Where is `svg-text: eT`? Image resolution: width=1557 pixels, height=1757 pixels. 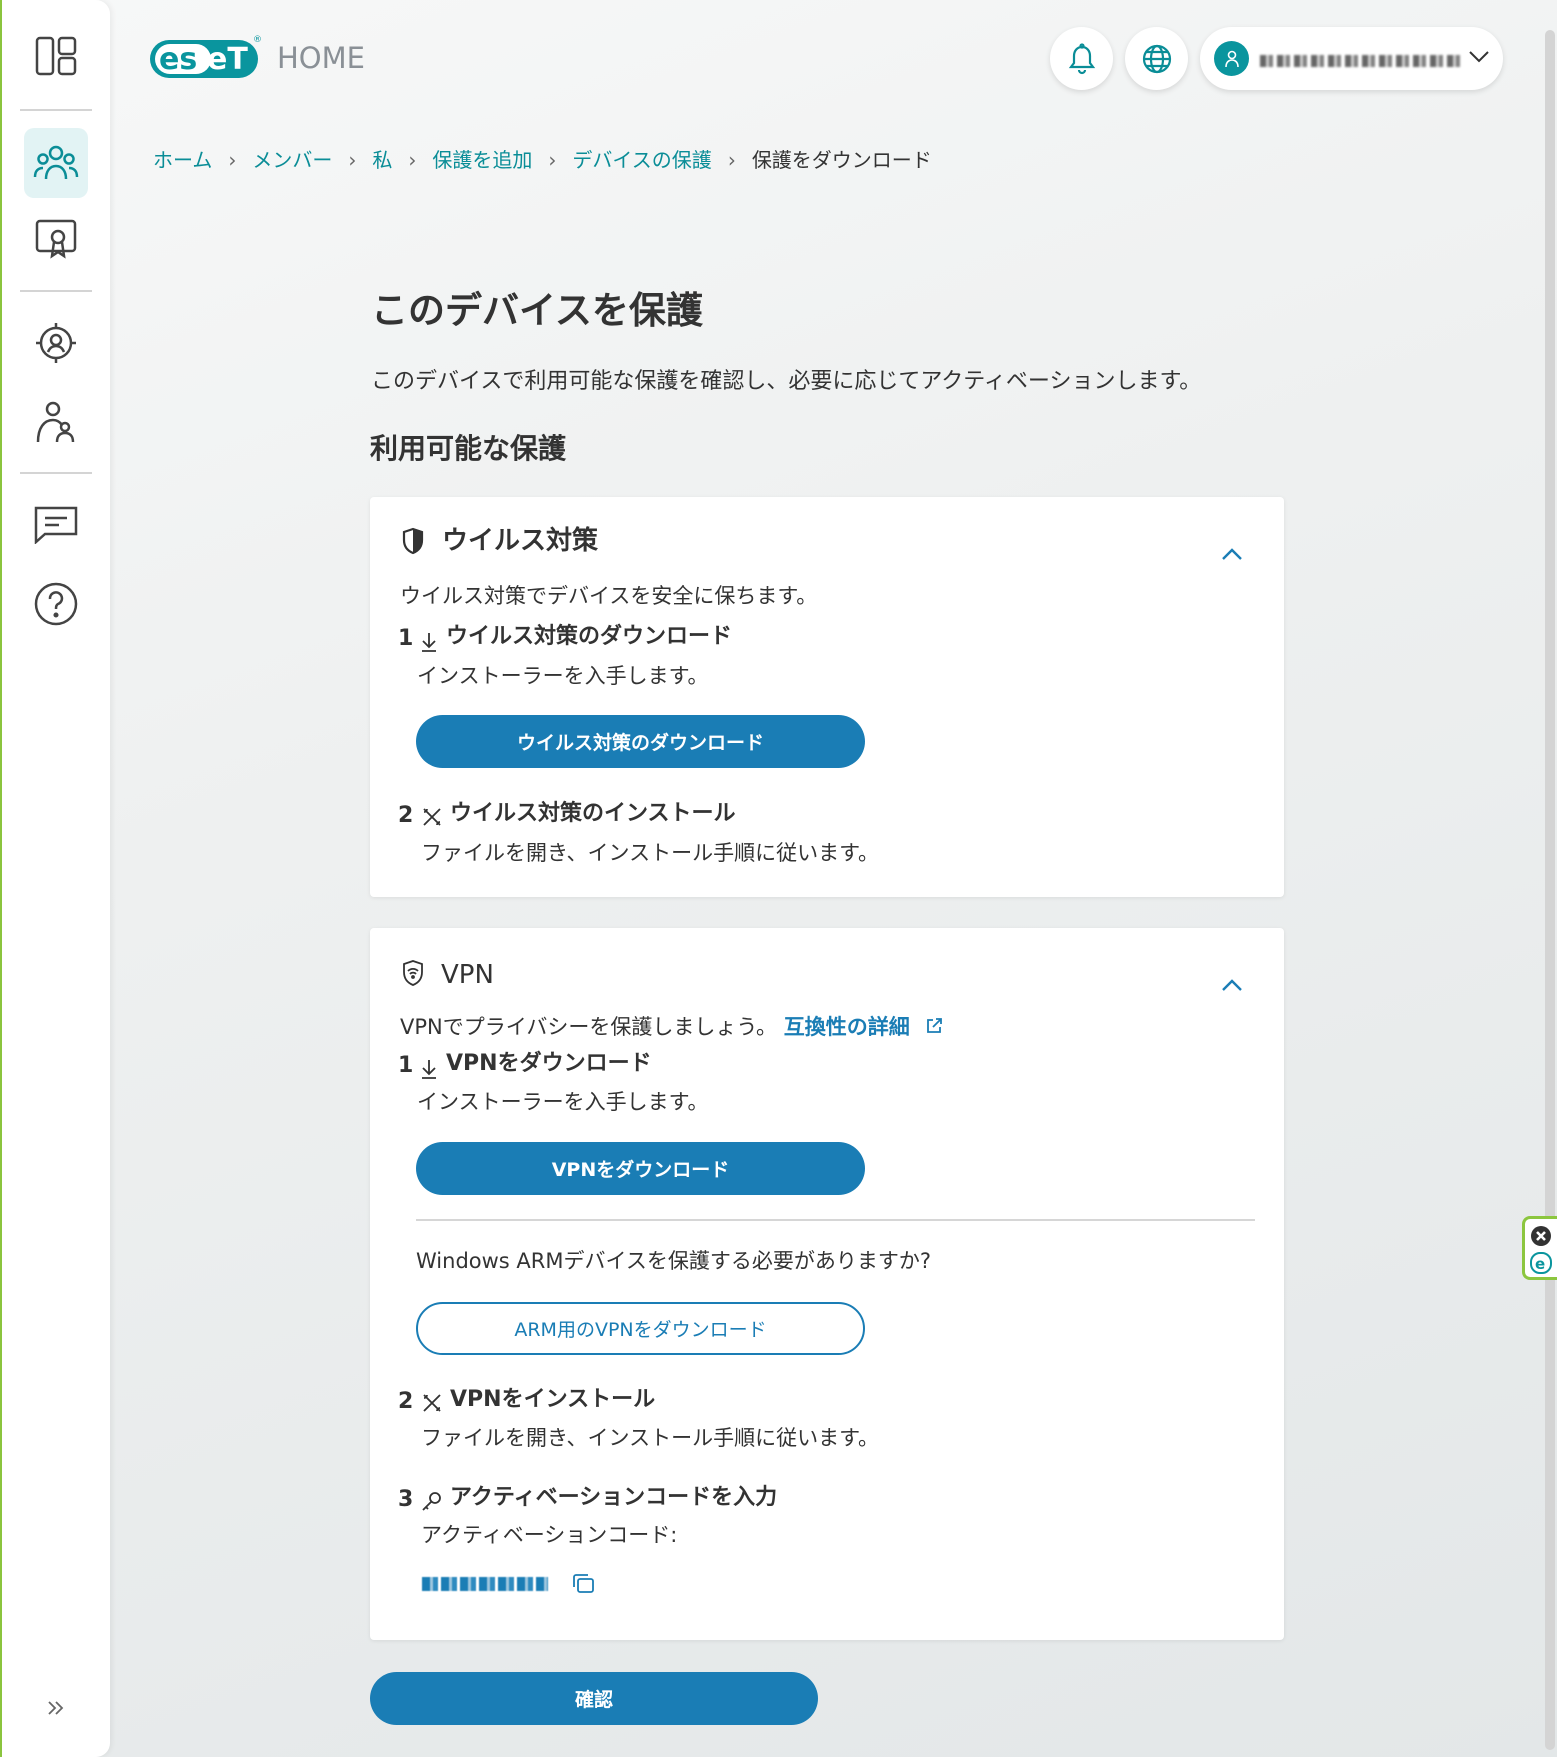 svg-text: eT is located at coordinates (227, 59).